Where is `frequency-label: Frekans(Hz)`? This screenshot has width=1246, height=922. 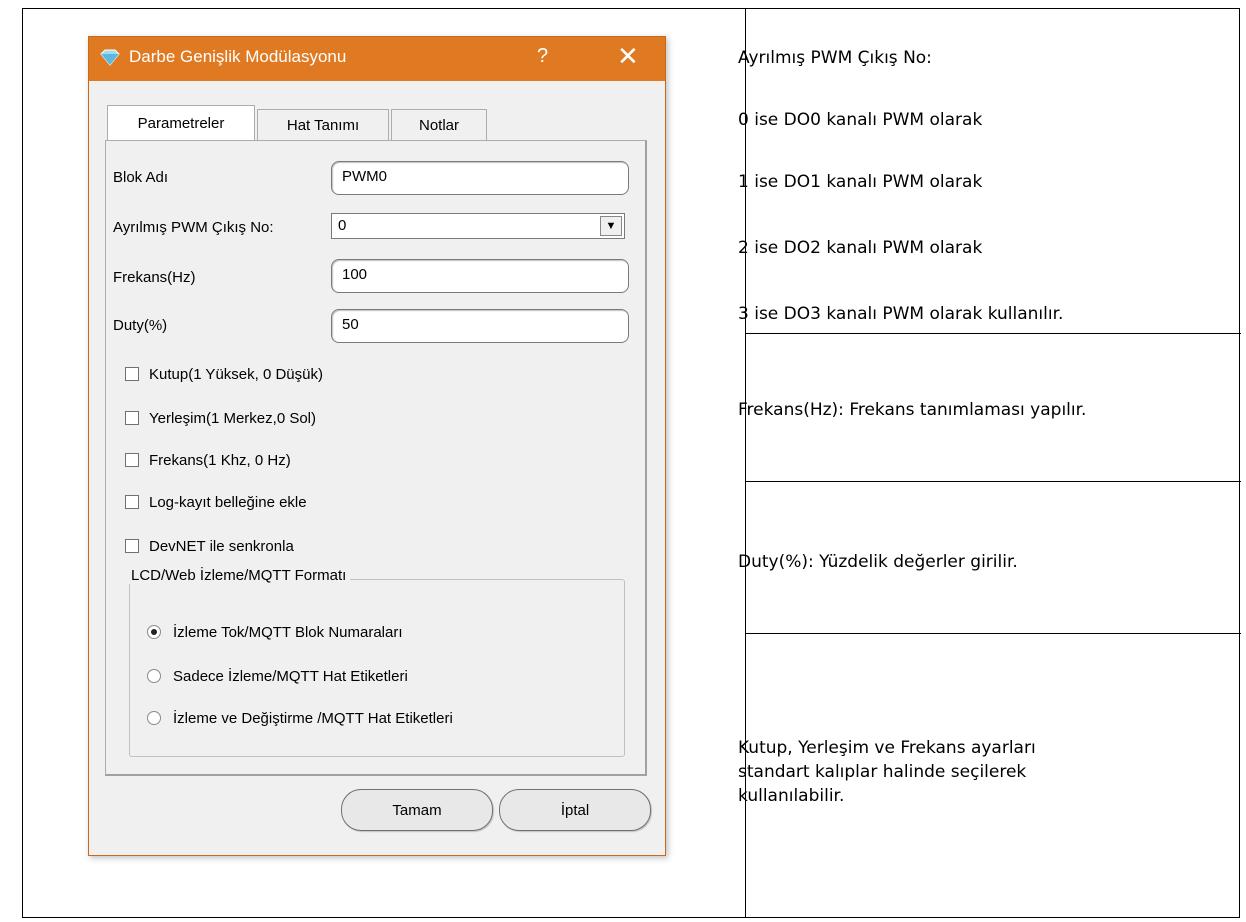 frequency-label: Frekans(Hz) is located at coordinates (154, 277).